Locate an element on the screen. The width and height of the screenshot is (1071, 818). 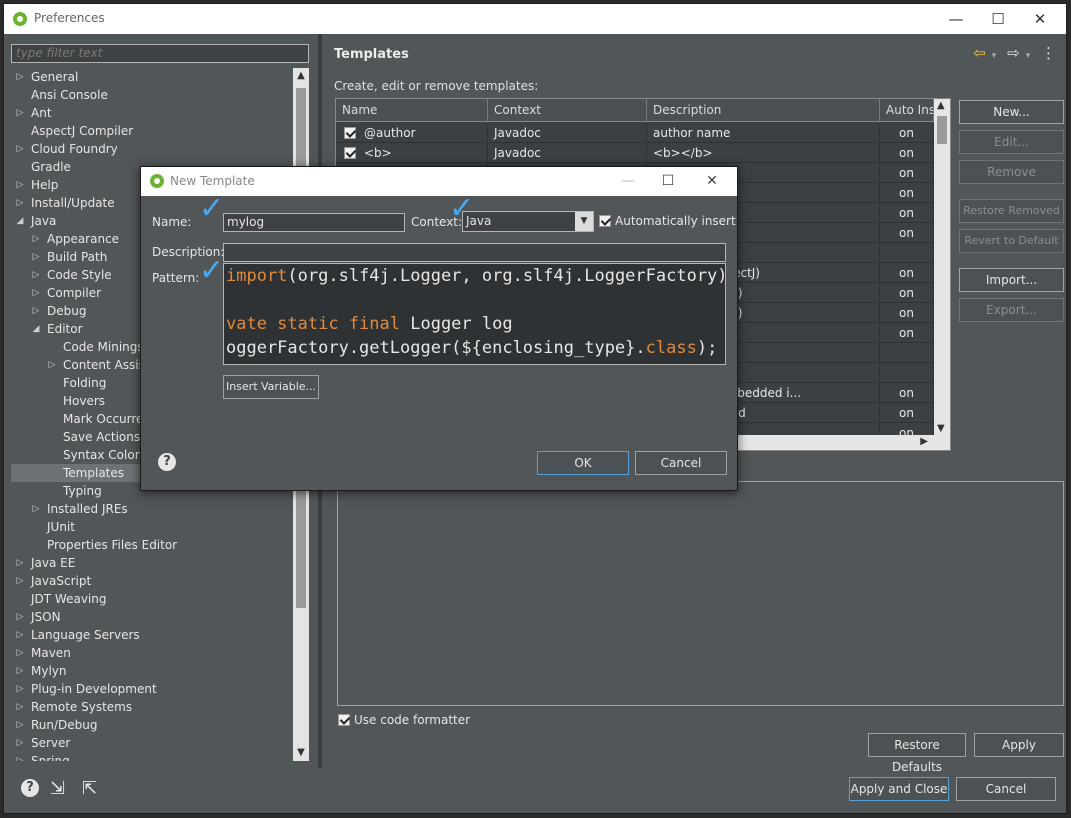
tree-item: AspectJ Compiler is located at coordinates (160, 131).